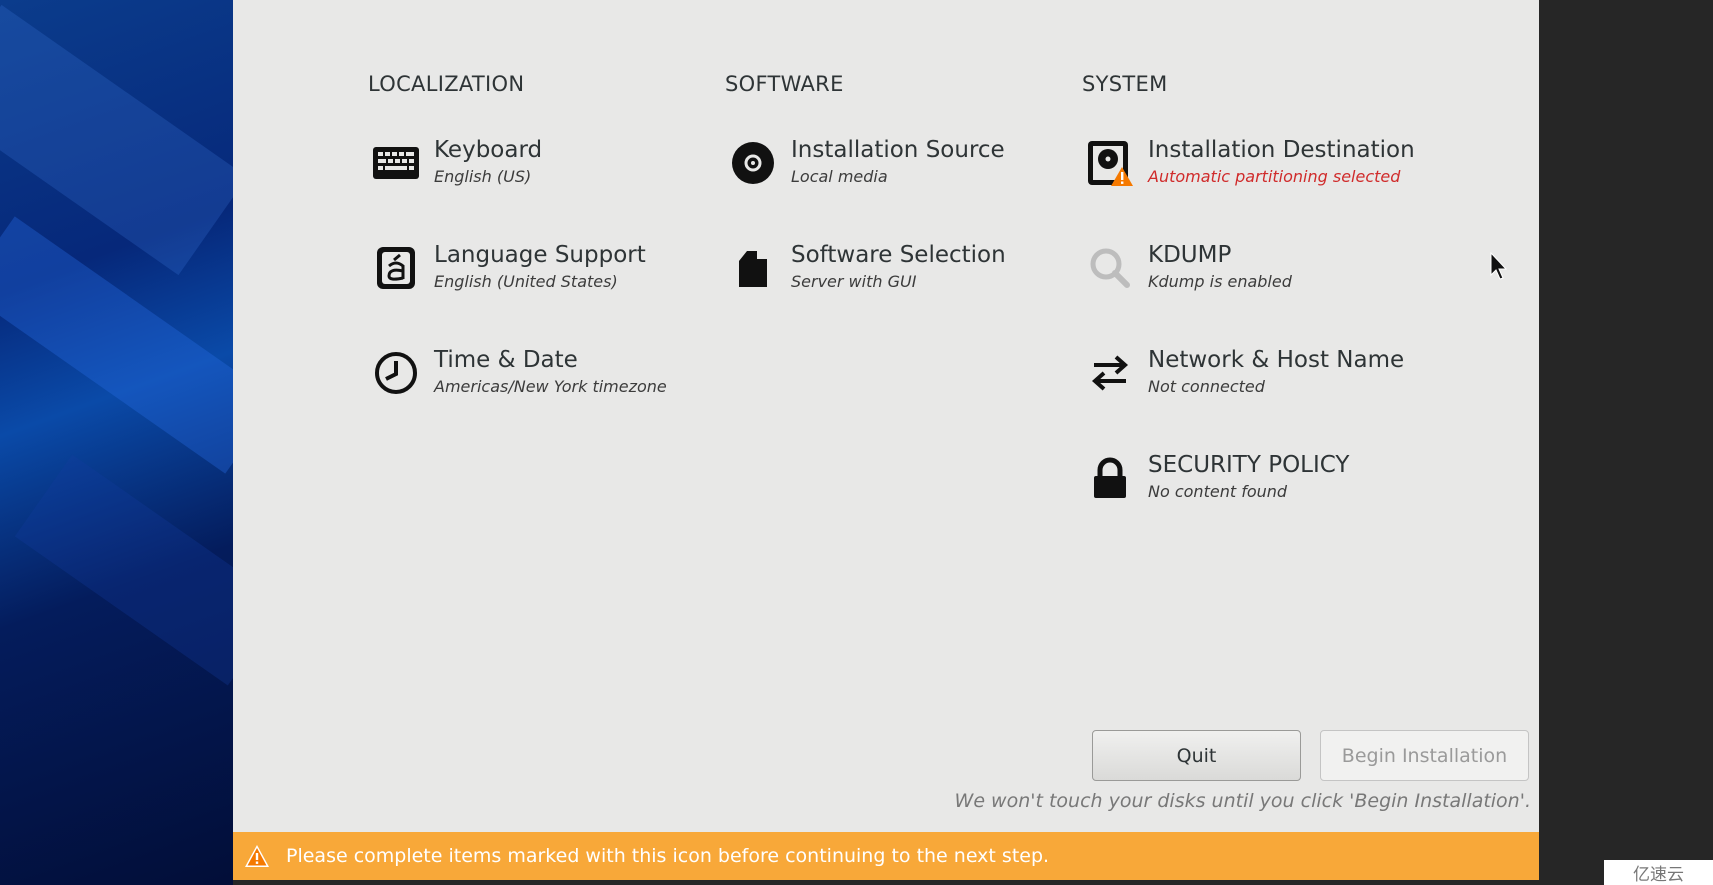 The height and width of the screenshot is (885, 1713). I want to click on mouse-cursor-icon, so click(1499, 266).